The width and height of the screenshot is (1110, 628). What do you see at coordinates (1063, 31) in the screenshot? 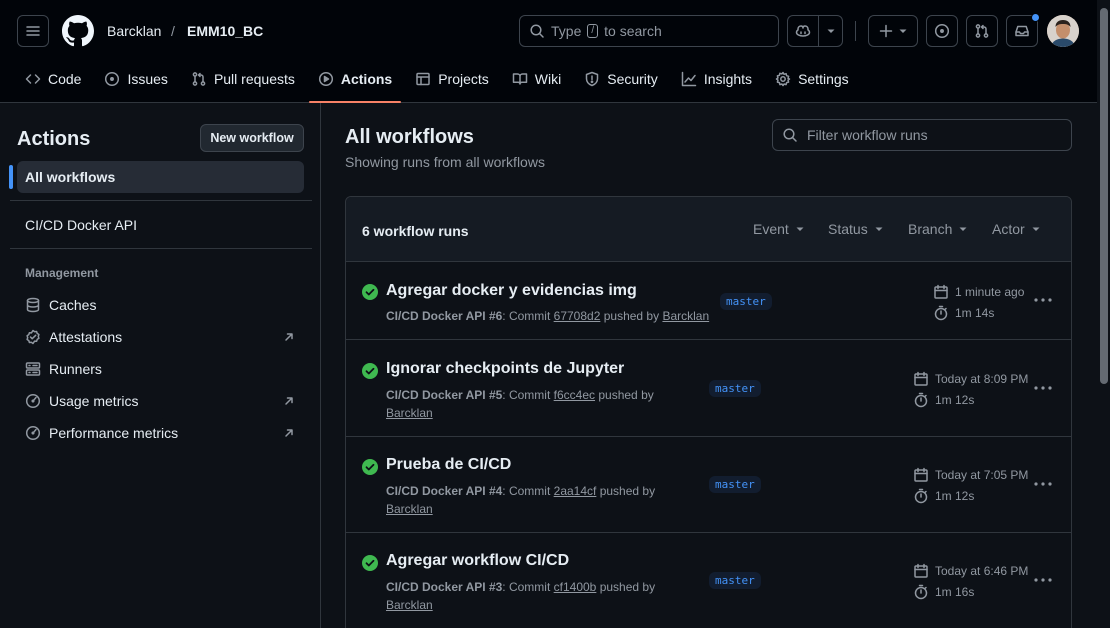
I see `user-avatar` at bounding box center [1063, 31].